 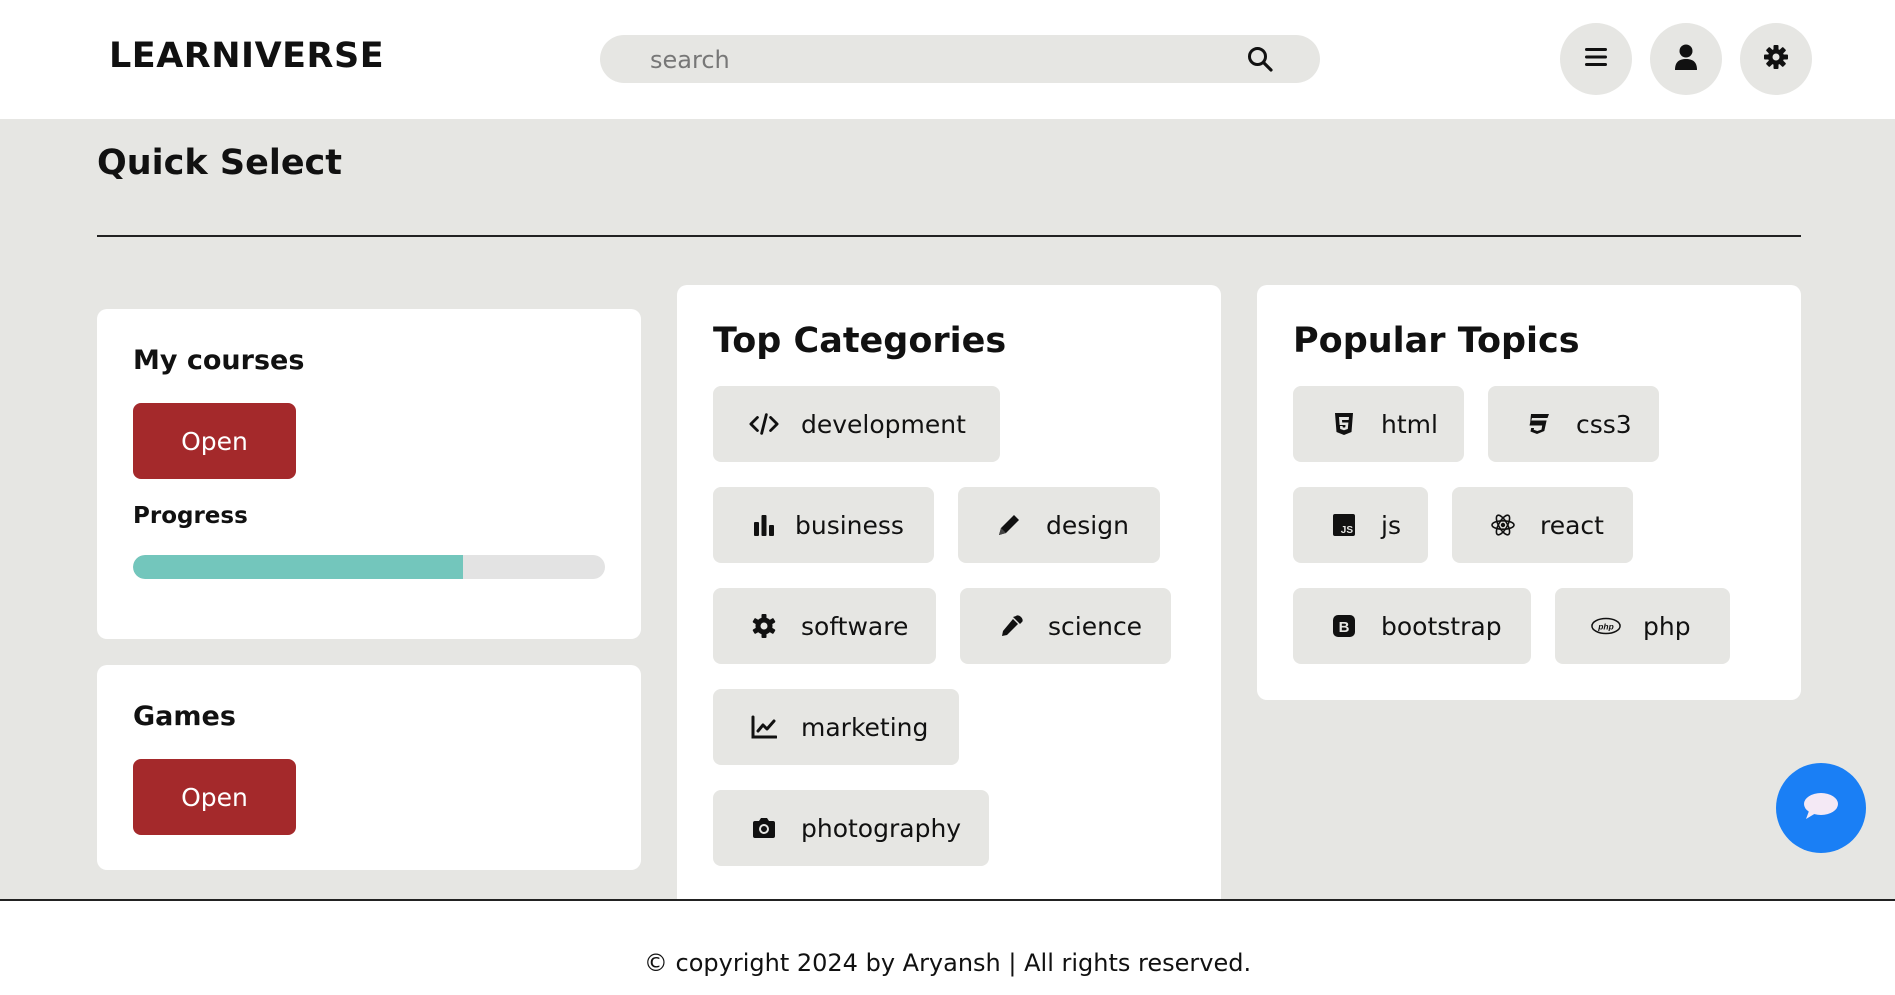 I want to click on js-icon: JS, so click(x=1344, y=525).